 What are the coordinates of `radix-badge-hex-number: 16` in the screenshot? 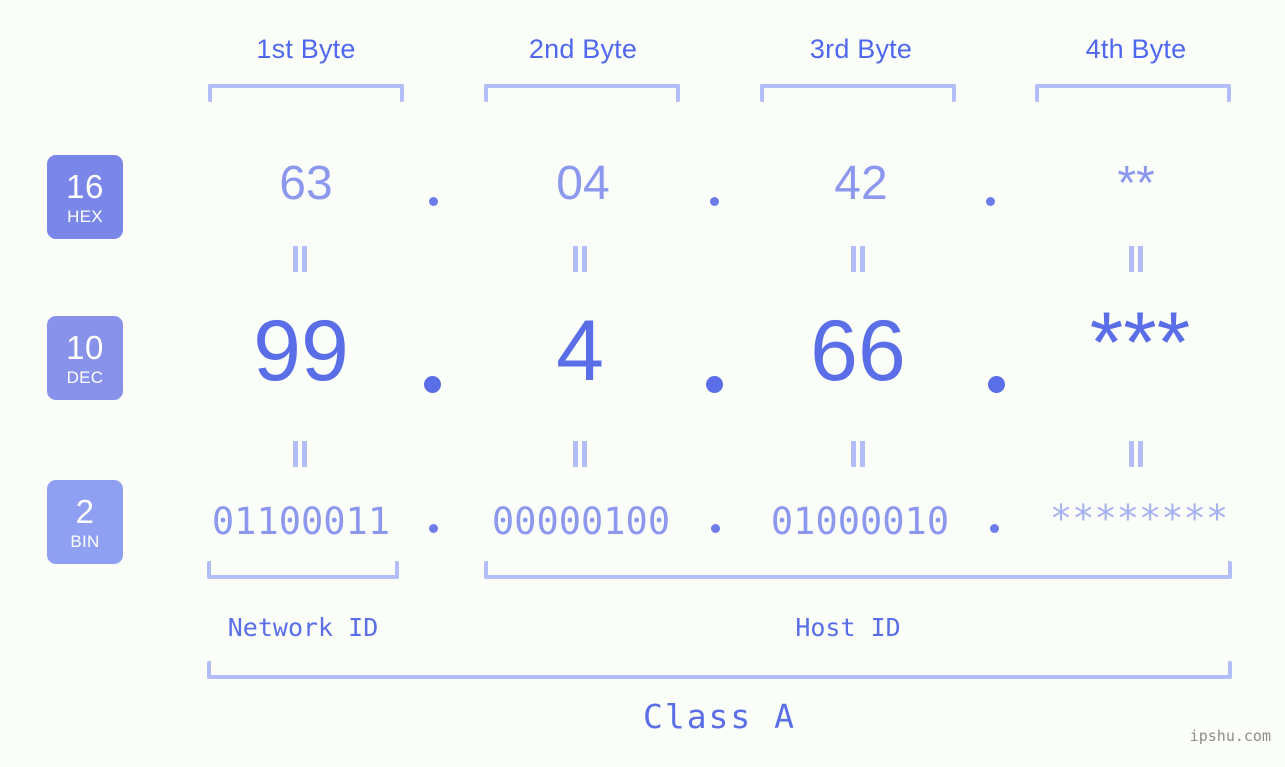 It's located at (85, 186).